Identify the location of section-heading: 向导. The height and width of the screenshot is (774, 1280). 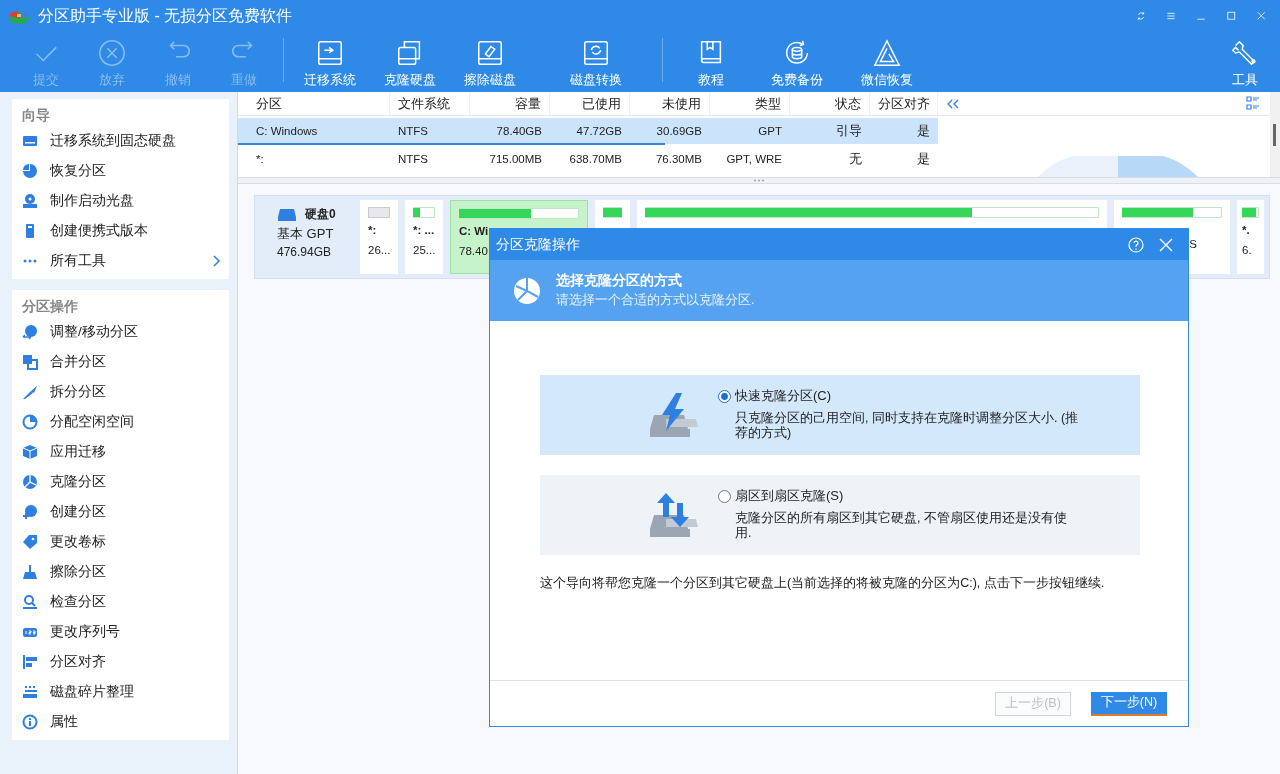
(36, 115).